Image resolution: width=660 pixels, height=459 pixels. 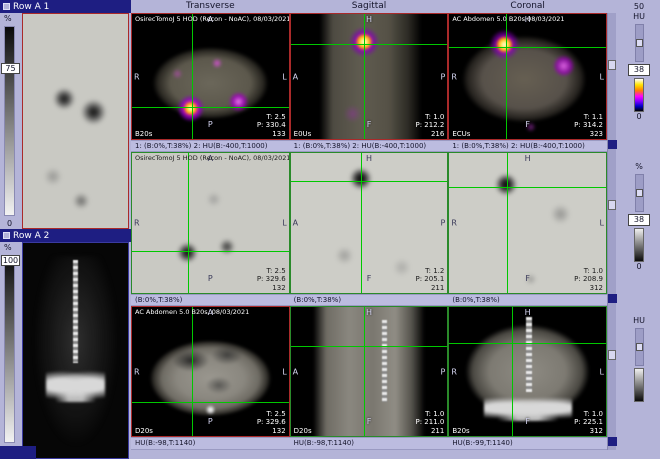 What do you see at coordinates (279, 134) in the screenshot?
I see `frame-number: 133` at bounding box center [279, 134].